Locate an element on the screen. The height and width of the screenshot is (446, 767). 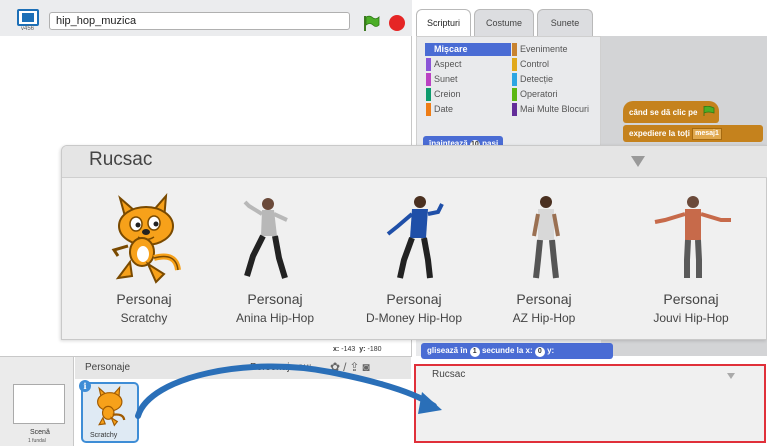
category-looks: Aspect is located at coordinates (468, 64).